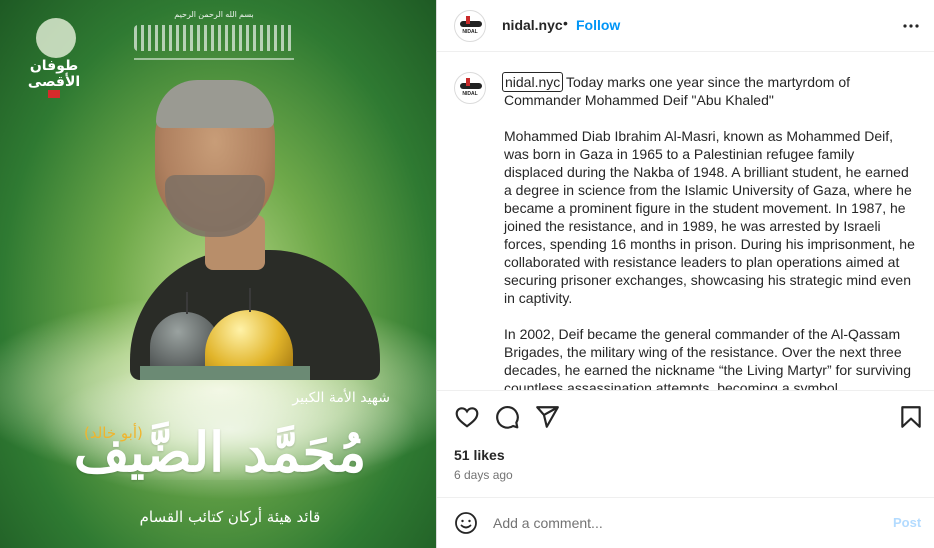 The image size is (934, 548). I want to click on like-button, so click(467, 417).